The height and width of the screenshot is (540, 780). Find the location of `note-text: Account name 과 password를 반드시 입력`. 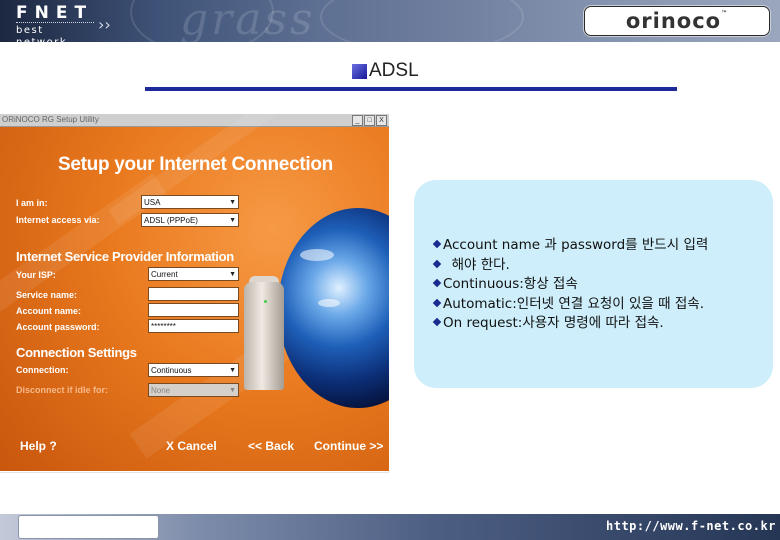

note-text: Account name 과 password를 반드시 입력 is located at coordinates (576, 245).